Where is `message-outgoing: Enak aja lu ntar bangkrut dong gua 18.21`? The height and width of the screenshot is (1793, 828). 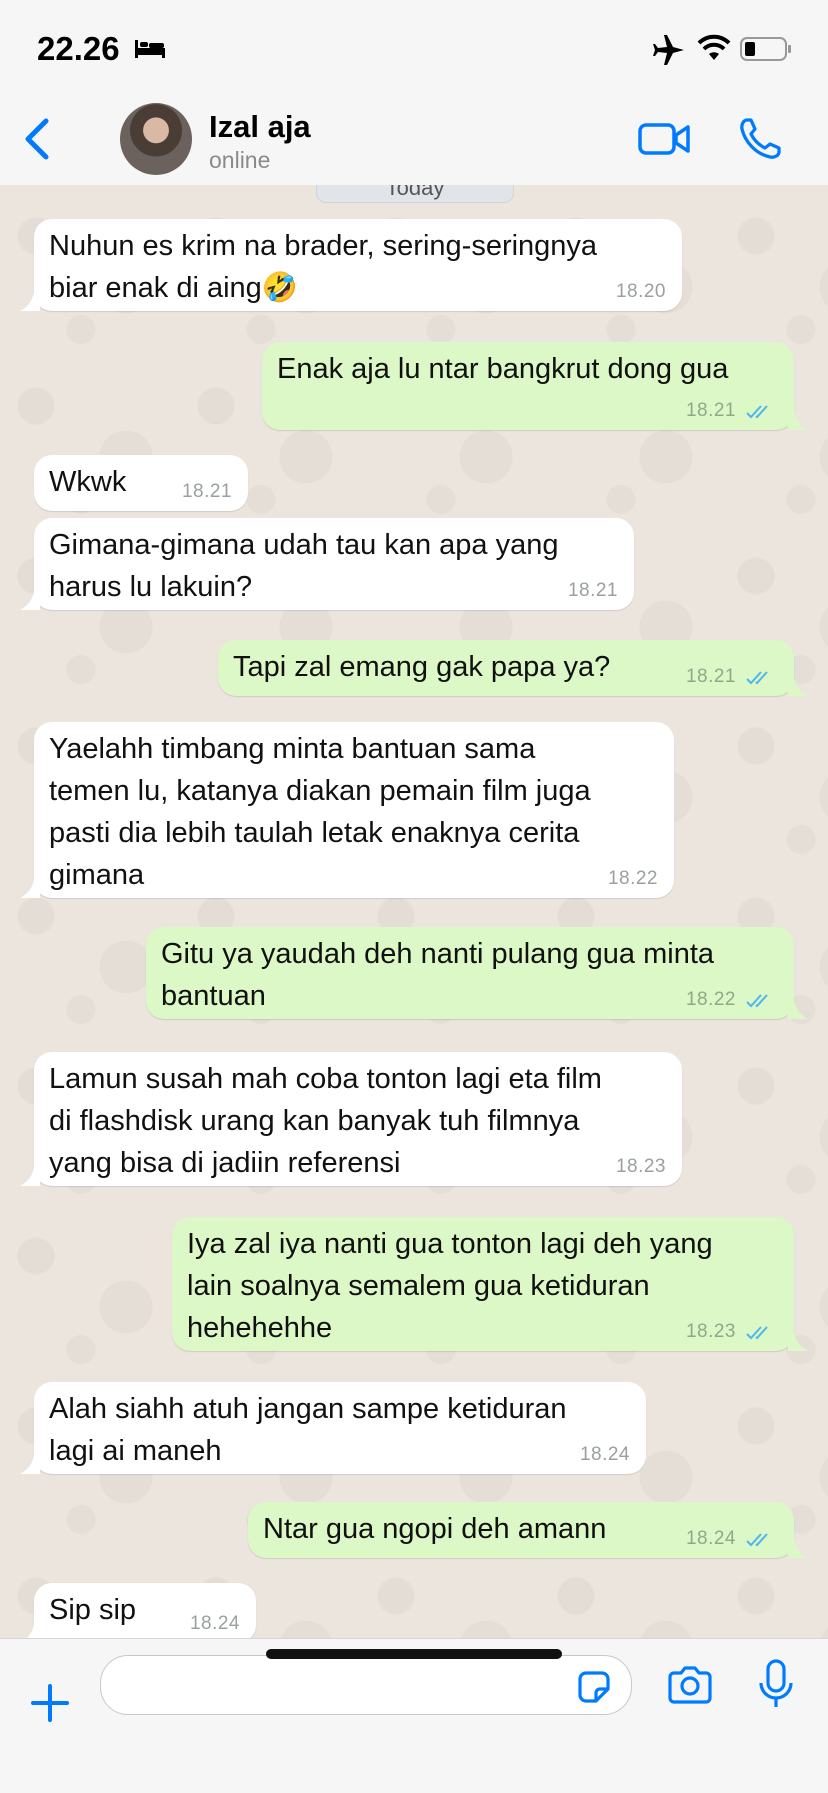
message-outgoing: Enak aja lu ntar bangkrut dong gua 18.21 is located at coordinates (535, 386).